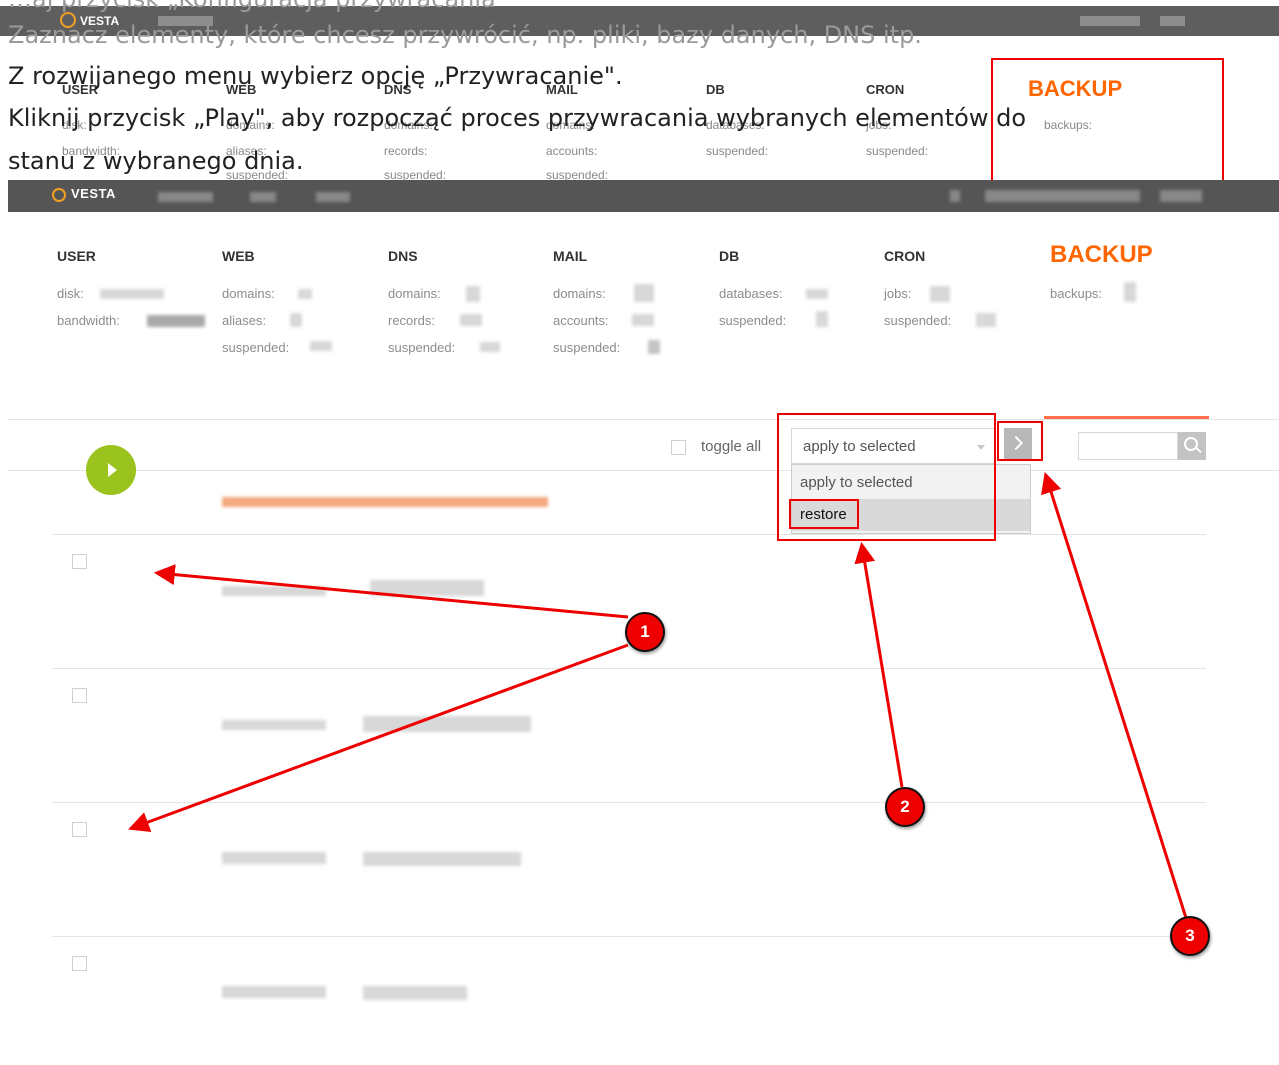 This screenshot has height=1065, width=1279. I want to click on arrow-1a, so click(391, 591).